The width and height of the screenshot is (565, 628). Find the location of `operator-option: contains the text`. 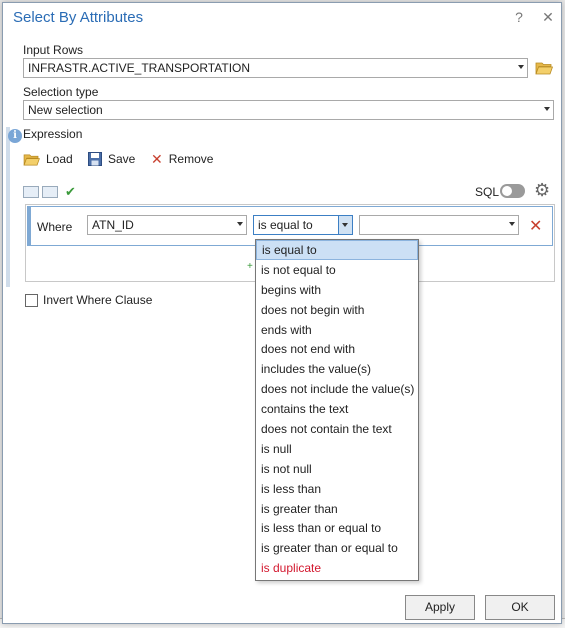

operator-option: contains the text is located at coordinates (337, 409).